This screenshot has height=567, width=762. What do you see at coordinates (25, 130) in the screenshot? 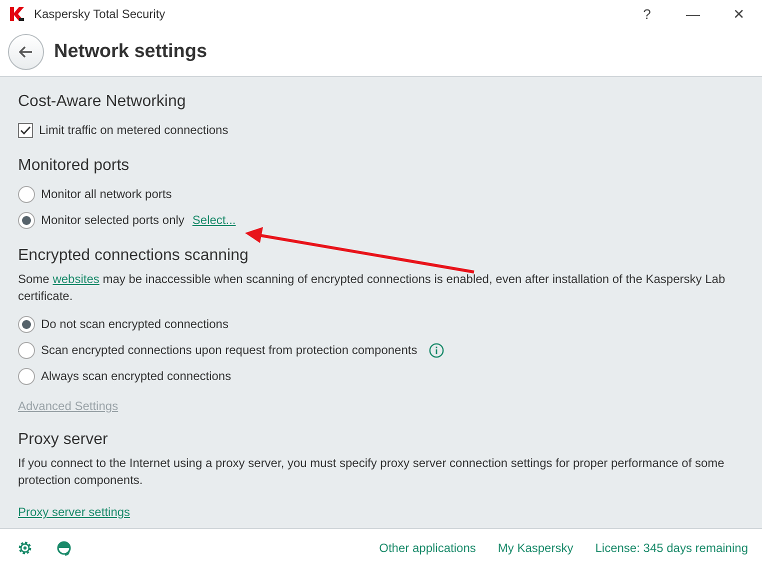
I see `checkbox` at bounding box center [25, 130].